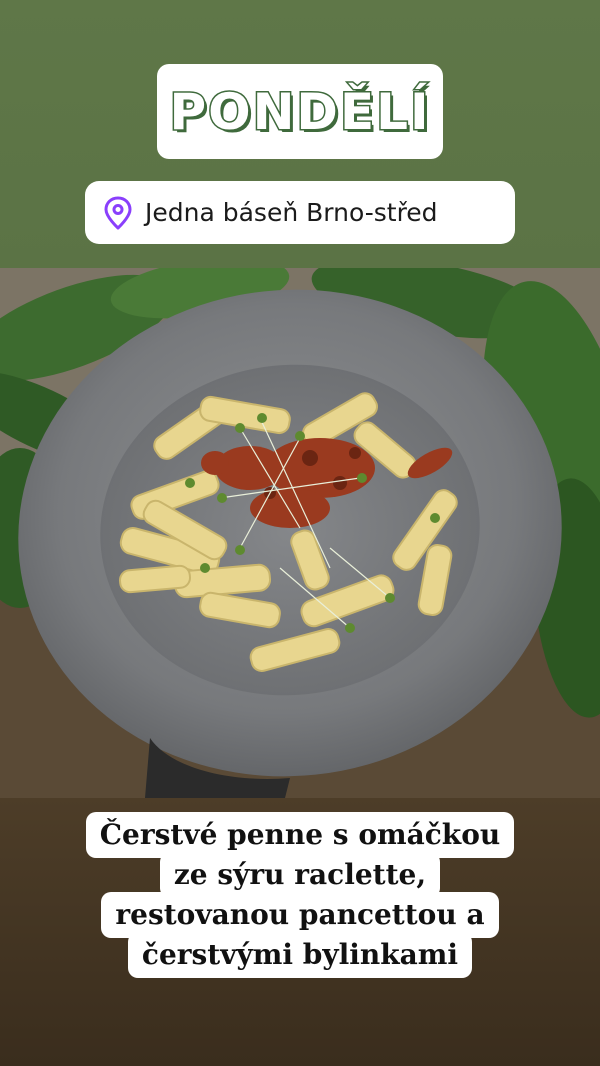  What do you see at coordinates (291, 212) in the screenshot?
I see `location-name: Jedna báseň Brno-střed` at bounding box center [291, 212].